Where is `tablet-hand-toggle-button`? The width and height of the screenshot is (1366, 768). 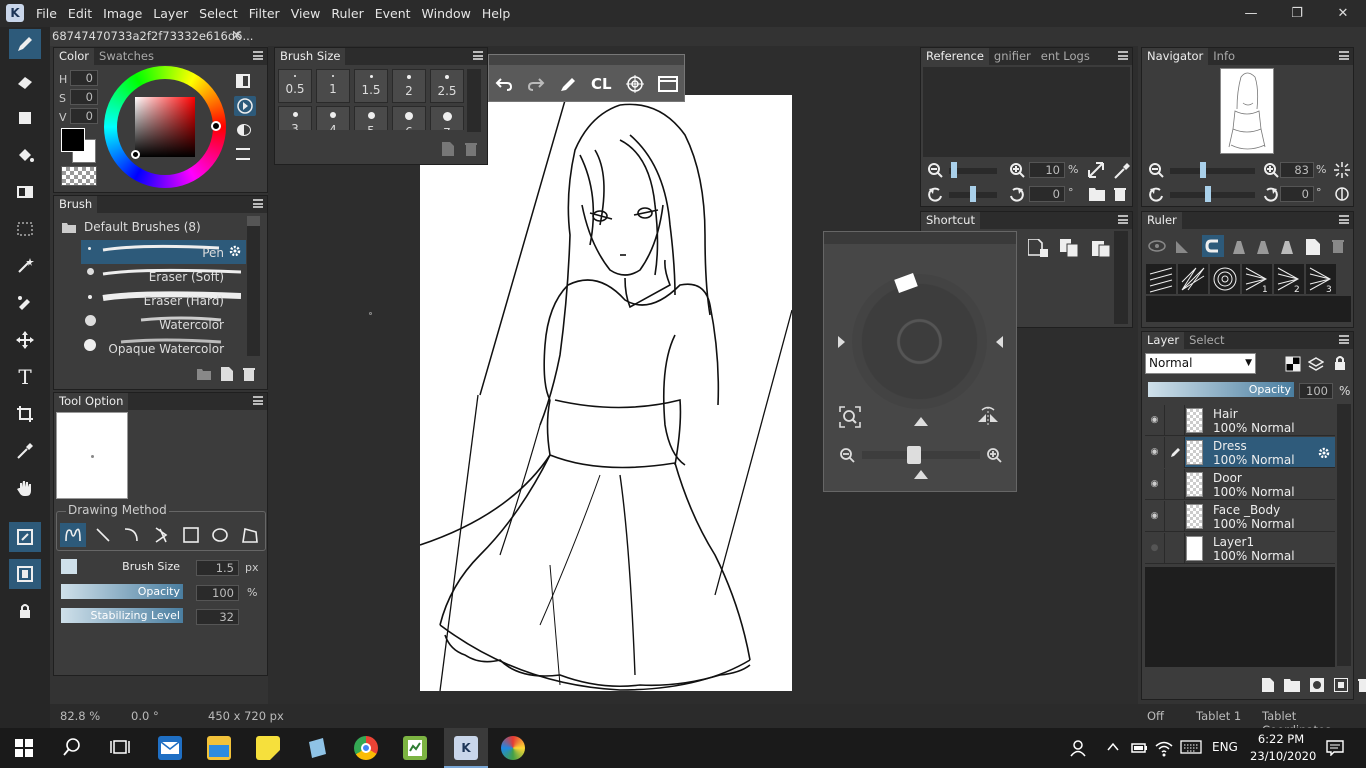 tablet-hand-toggle-button is located at coordinates (25, 574).